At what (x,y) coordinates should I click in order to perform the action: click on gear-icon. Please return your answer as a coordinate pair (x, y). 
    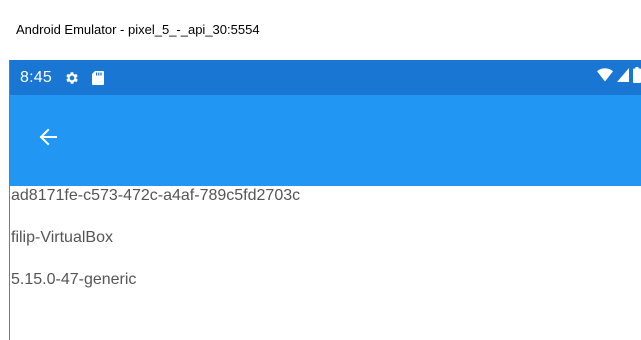
    Looking at the image, I should click on (72, 78).